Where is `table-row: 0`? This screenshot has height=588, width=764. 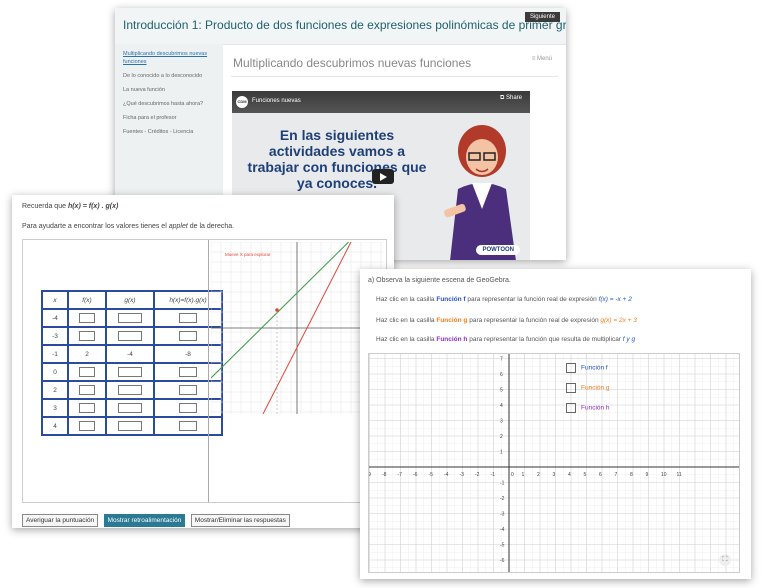 table-row: 0 is located at coordinates (132, 372).